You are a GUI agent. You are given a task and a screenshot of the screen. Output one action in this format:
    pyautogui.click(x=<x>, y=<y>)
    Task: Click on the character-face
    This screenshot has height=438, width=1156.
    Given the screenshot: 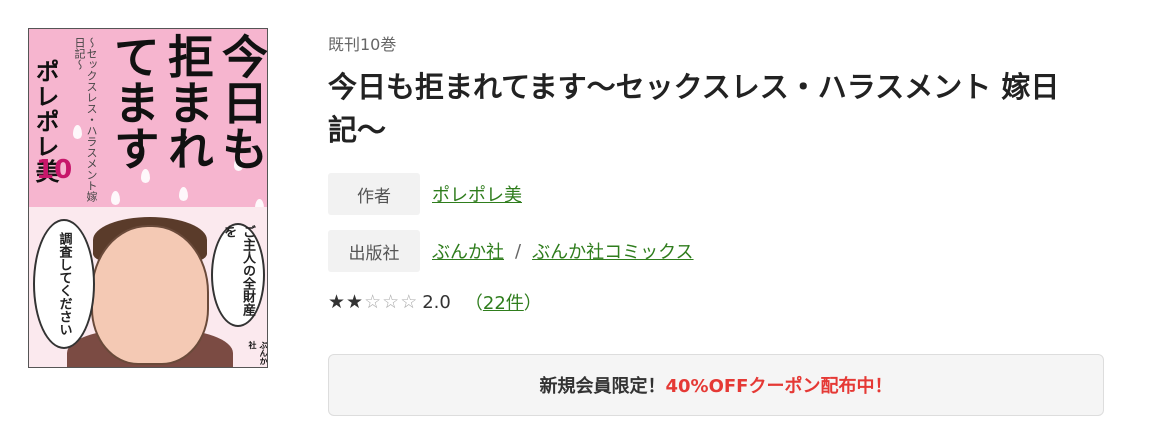 What is the action you would take?
    pyautogui.click(x=150, y=295)
    